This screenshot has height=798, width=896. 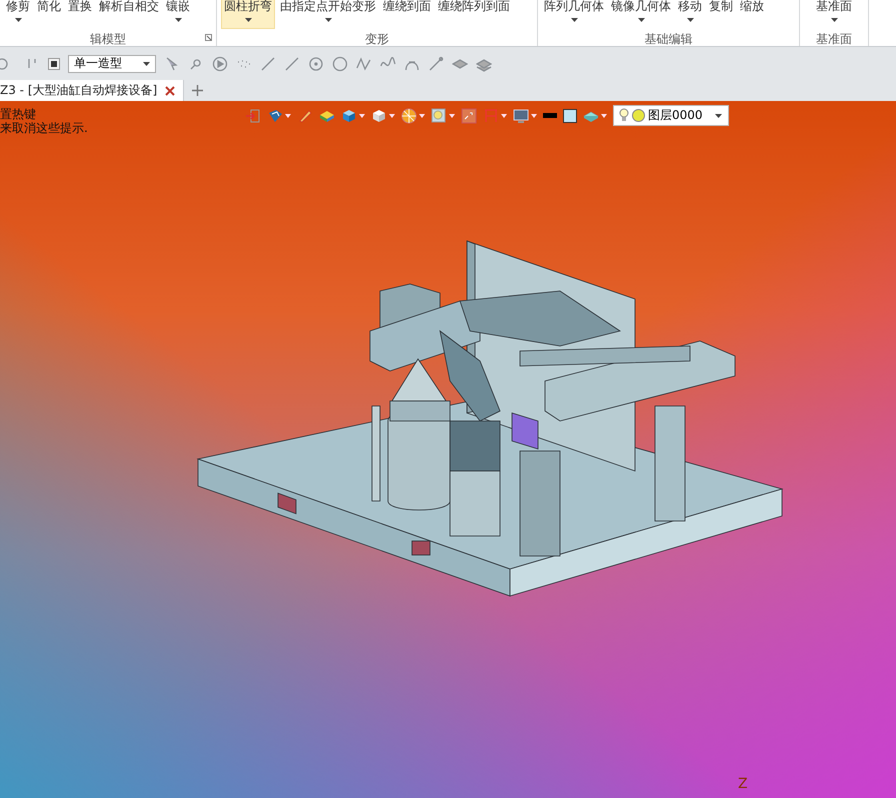 I want to click on monitor-icon, so click(x=521, y=116).